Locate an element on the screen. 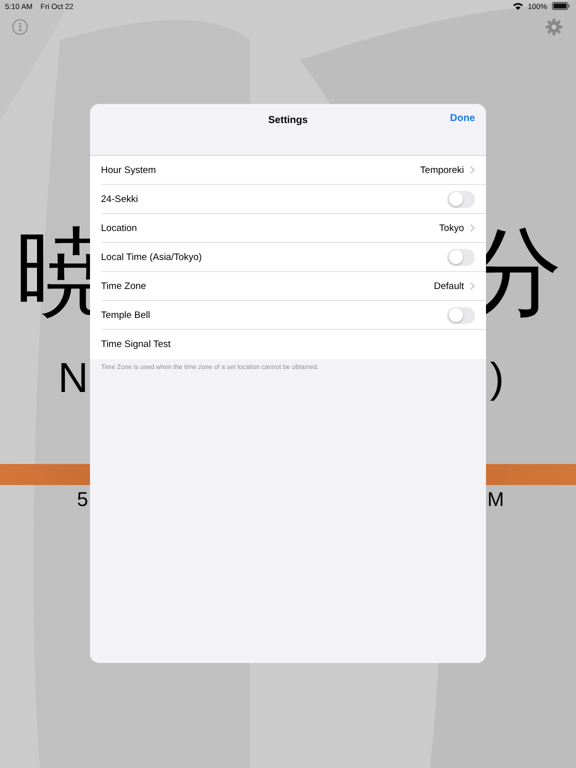 The width and height of the screenshot is (576, 768). subtitle-fragment: ) is located at coordinates (497, 378).